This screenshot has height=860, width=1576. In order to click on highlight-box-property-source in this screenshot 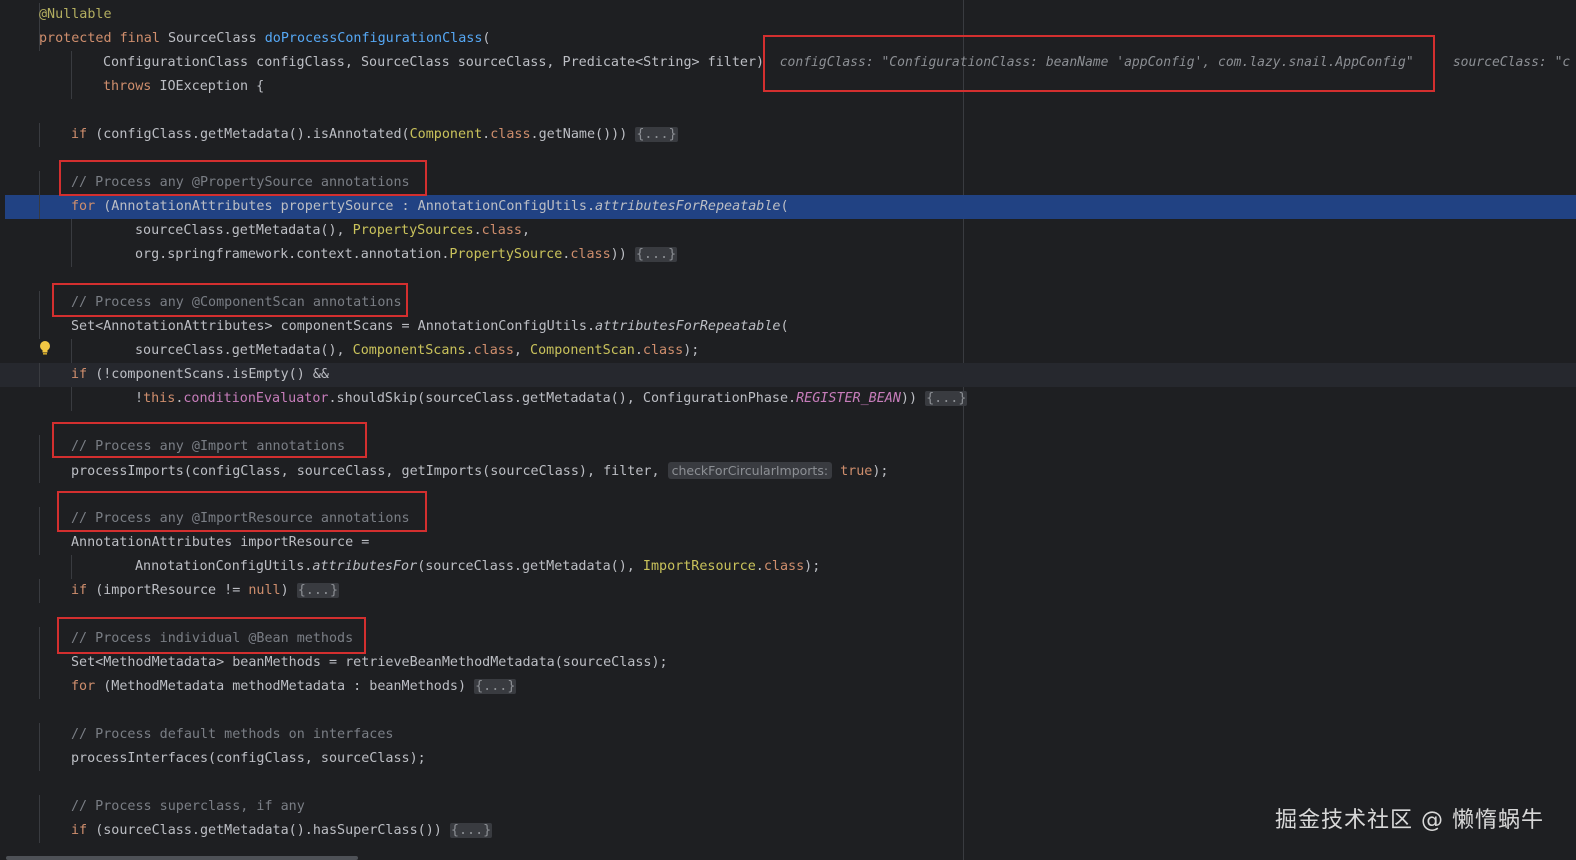, I will do `click(243, 178)`.